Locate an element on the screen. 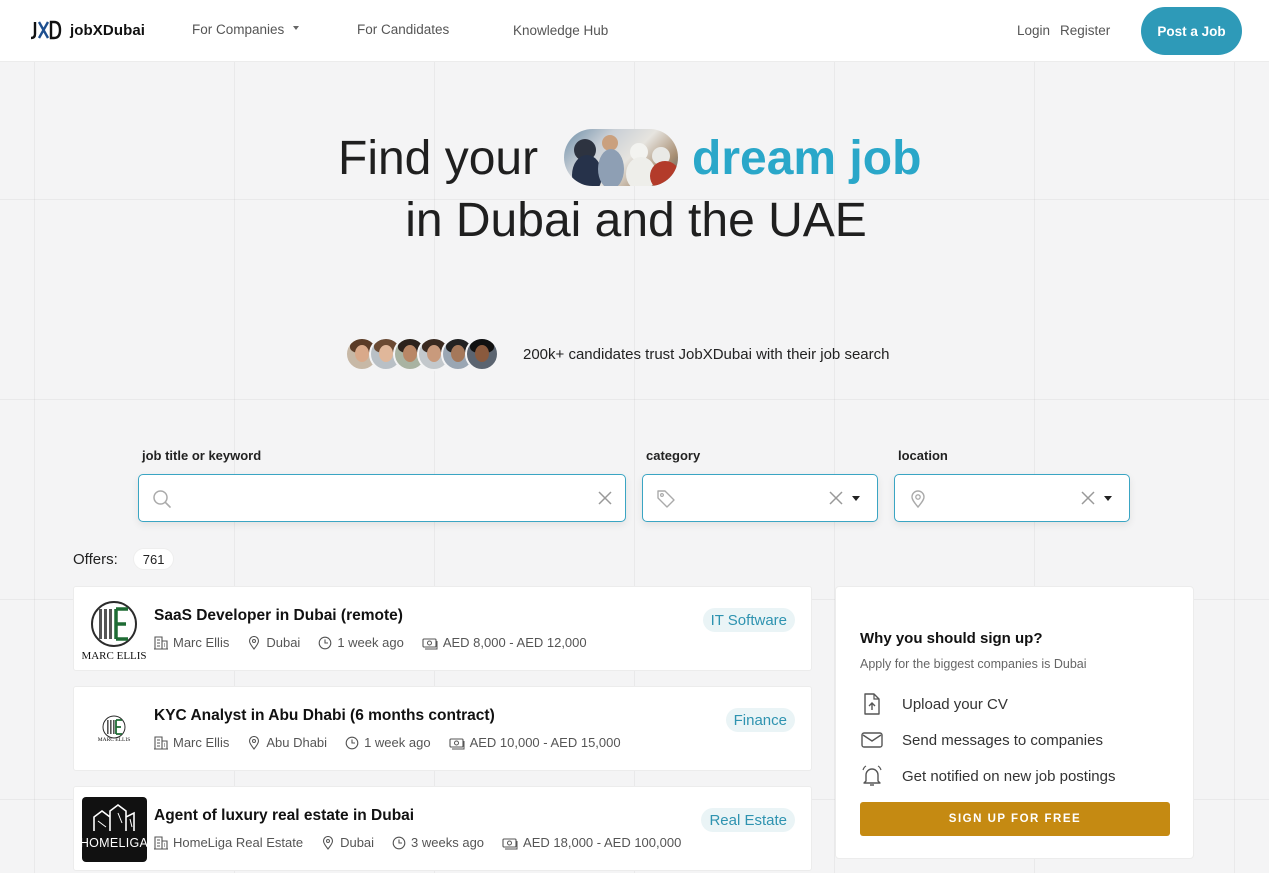 This screenshot has height=873, width=1269. homeliga-logo-icon: HOMELIGA is located at coordinates (114, 827).